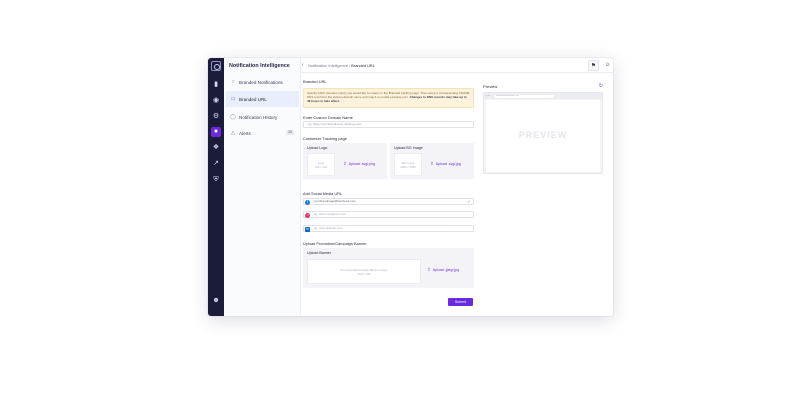 This screenshot has height=400, width=800. What do you see at coordinates (524, 96) in the screenshot?
I see `preview-url: www.yourbrandname.com` at bounding box center [524, 96].